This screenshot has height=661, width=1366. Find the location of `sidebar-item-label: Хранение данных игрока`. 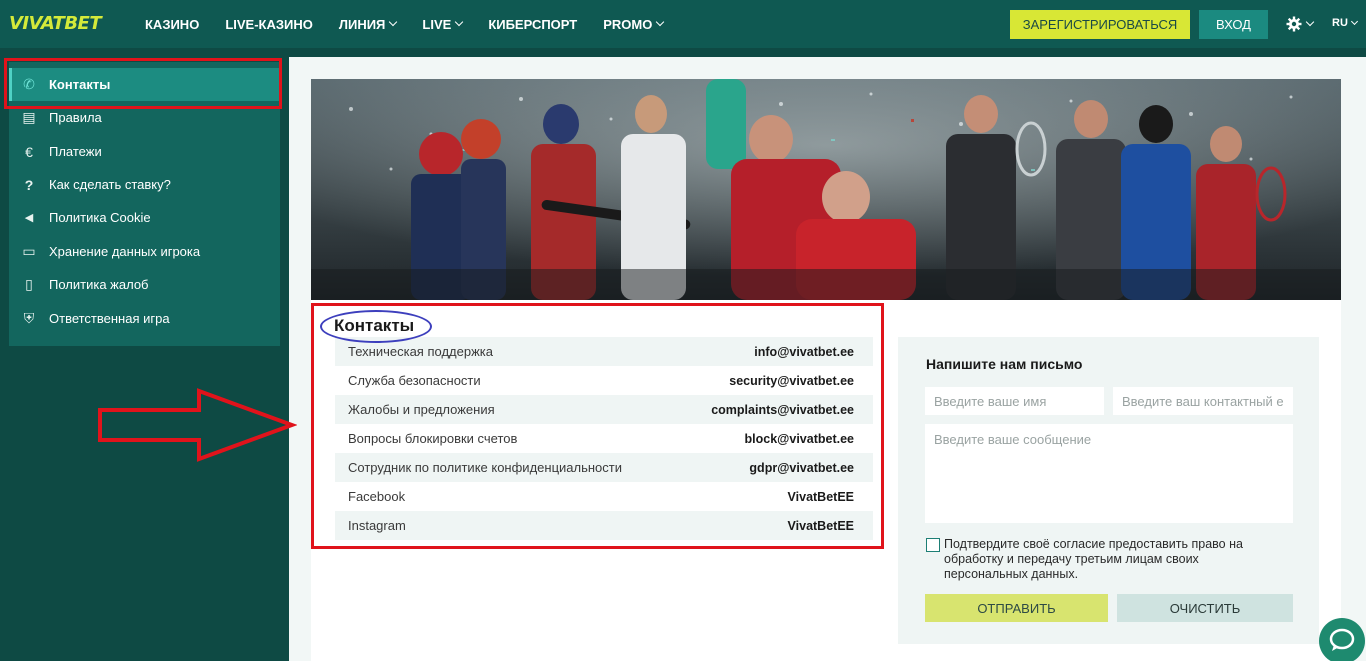

sidebar-item-label: Хранение данных игрока is located at coordinates (125, 251).